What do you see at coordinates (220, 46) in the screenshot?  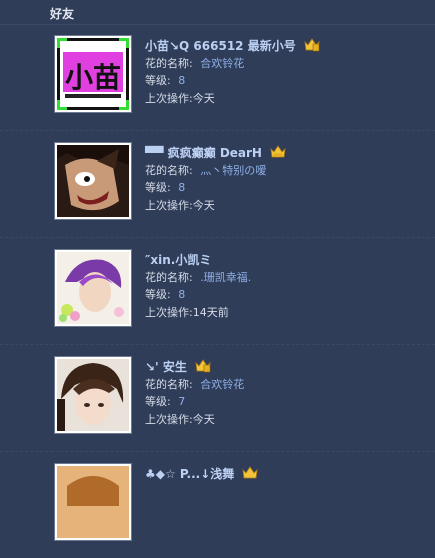 I see `friend-name-link: 小苗↘Q 666512 最新小号` at bounding box center [220, 46].